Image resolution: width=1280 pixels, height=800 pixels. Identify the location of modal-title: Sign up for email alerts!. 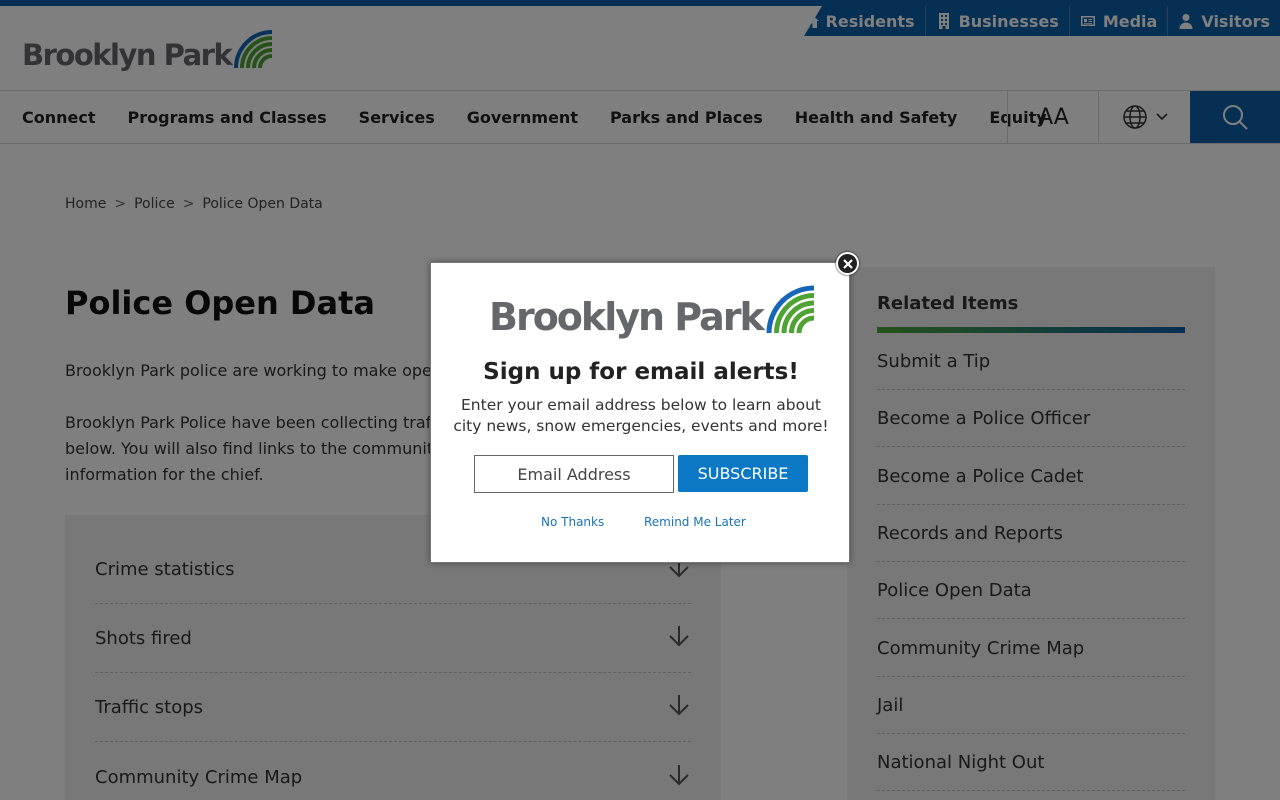
(641, 372).